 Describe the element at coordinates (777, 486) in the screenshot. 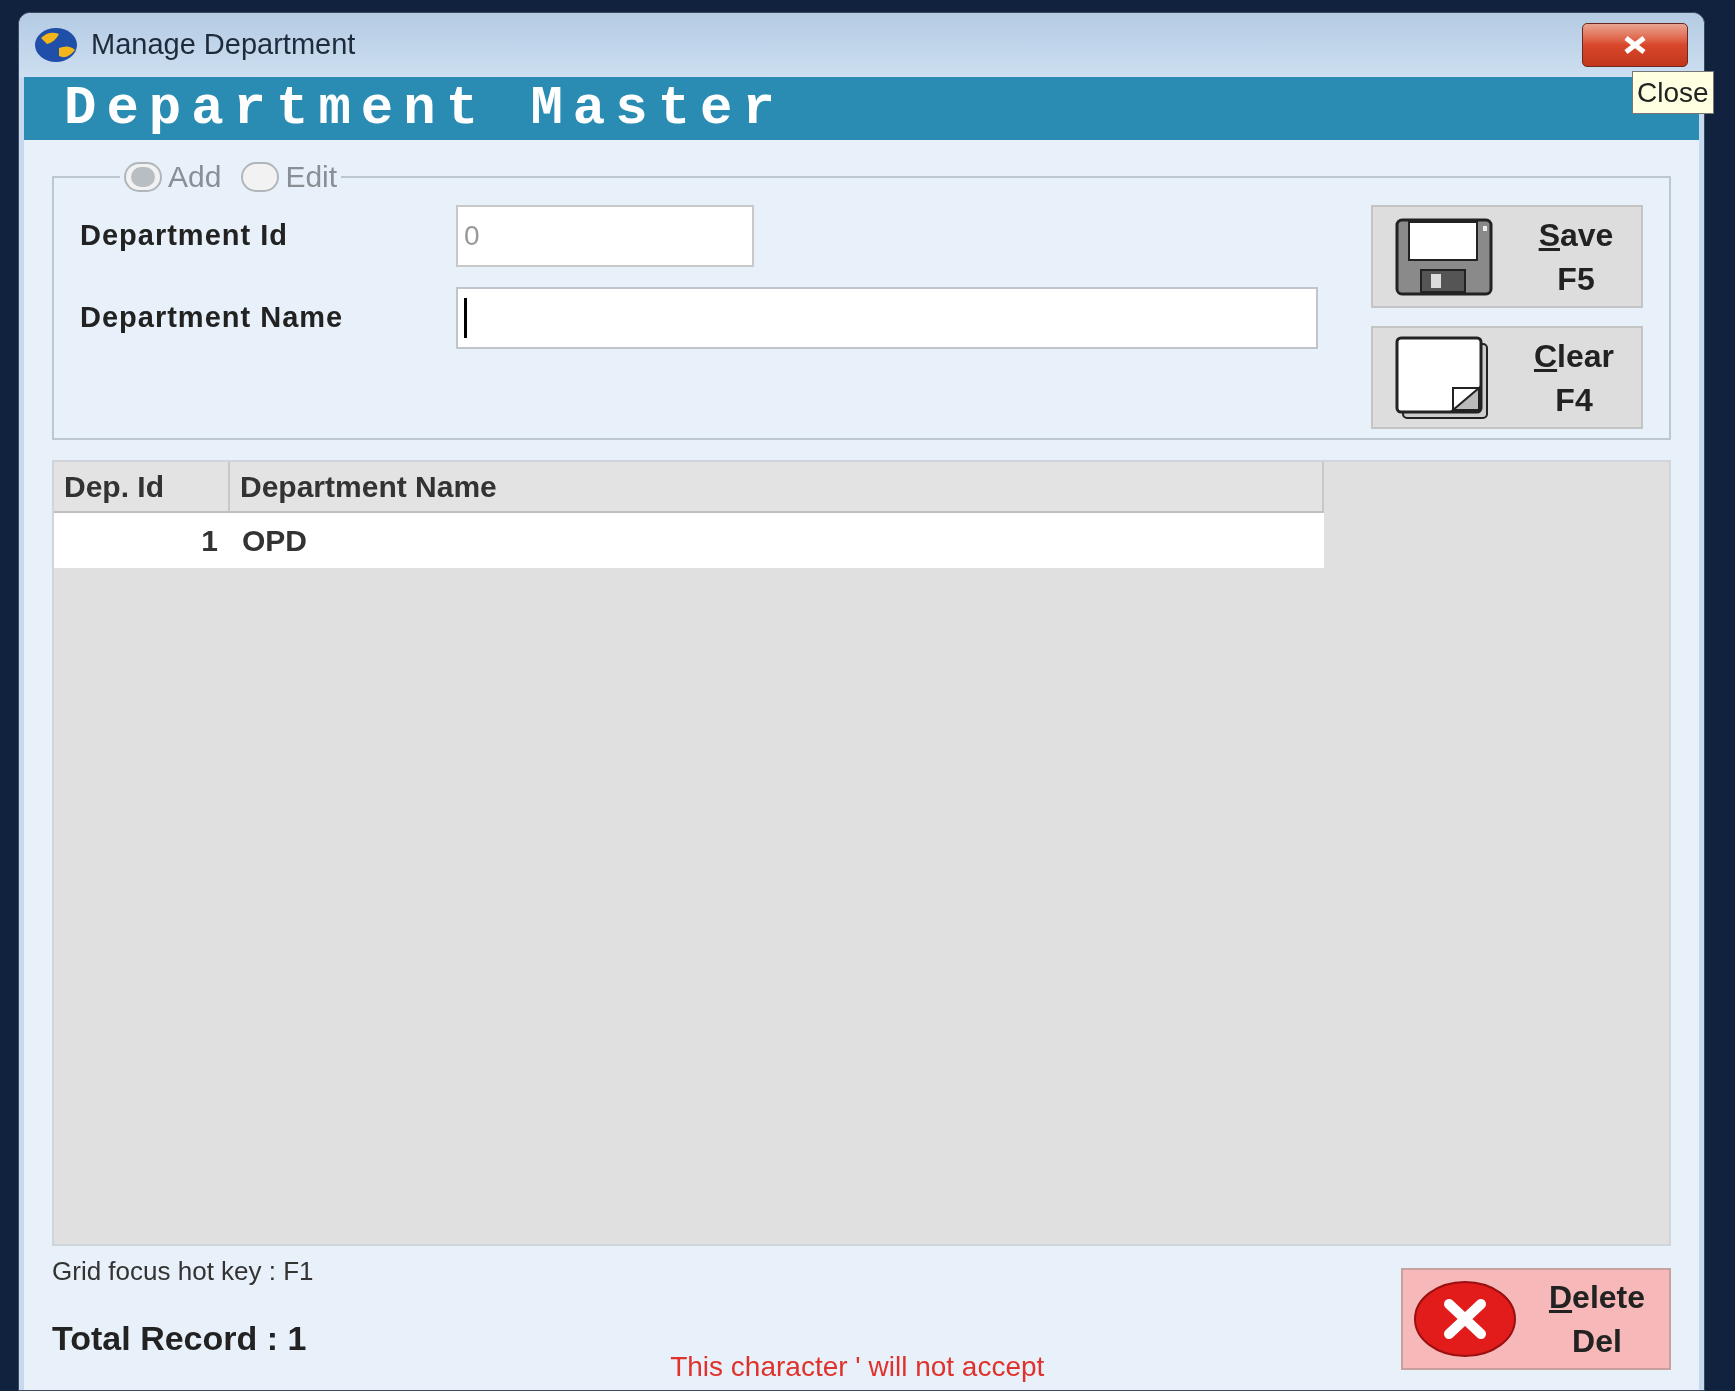

I see `column-header: Department Name` at that location.